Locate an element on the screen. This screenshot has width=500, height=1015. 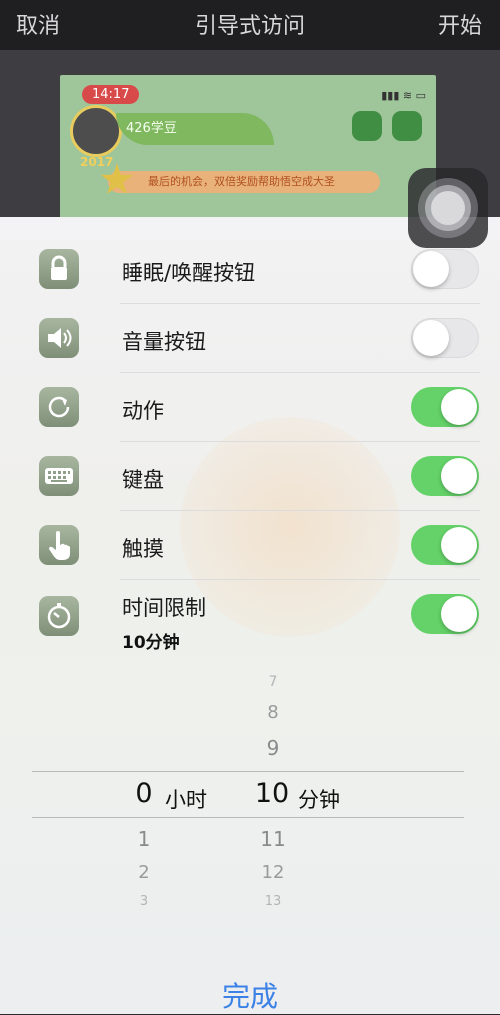
picker-selection-bottom is located at coordinates (248, 817).